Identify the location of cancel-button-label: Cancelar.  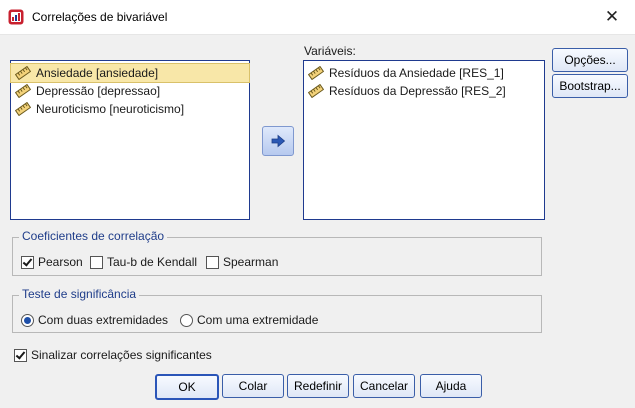
(384, 386).